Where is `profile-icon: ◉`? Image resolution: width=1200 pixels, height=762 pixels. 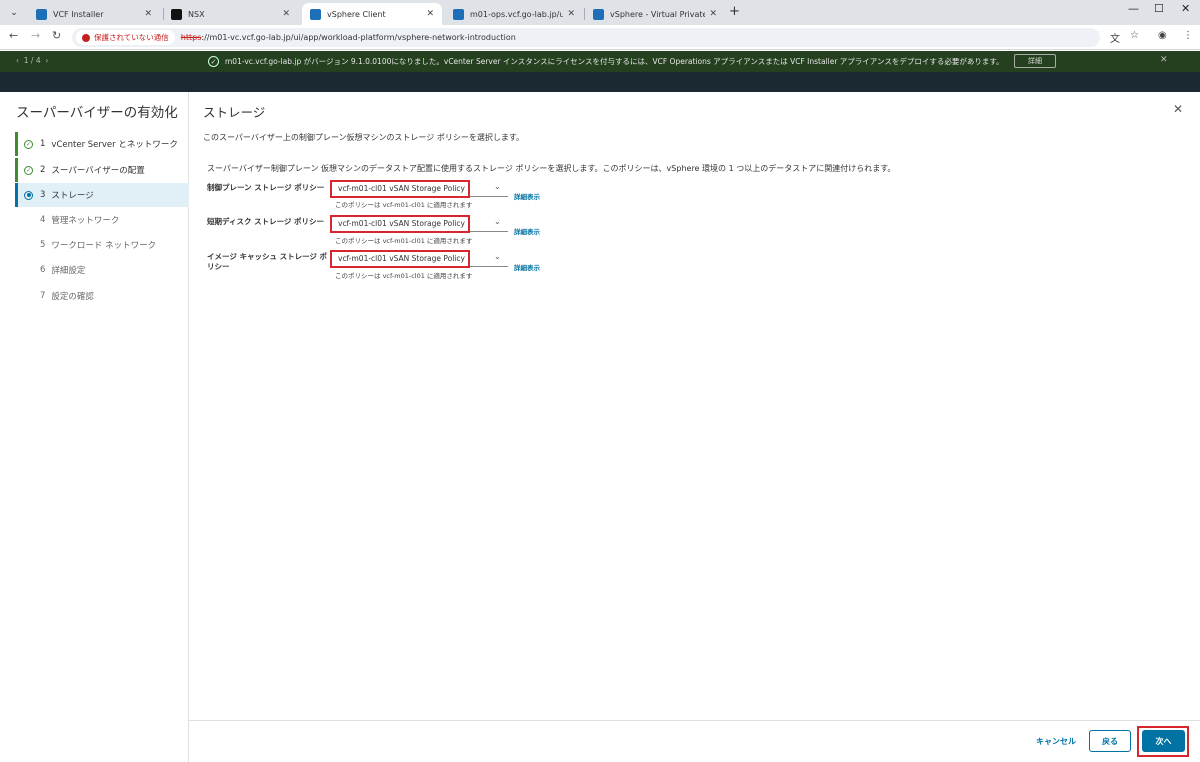 profile-icon: ◉ is located at coordinates (1162, 35).